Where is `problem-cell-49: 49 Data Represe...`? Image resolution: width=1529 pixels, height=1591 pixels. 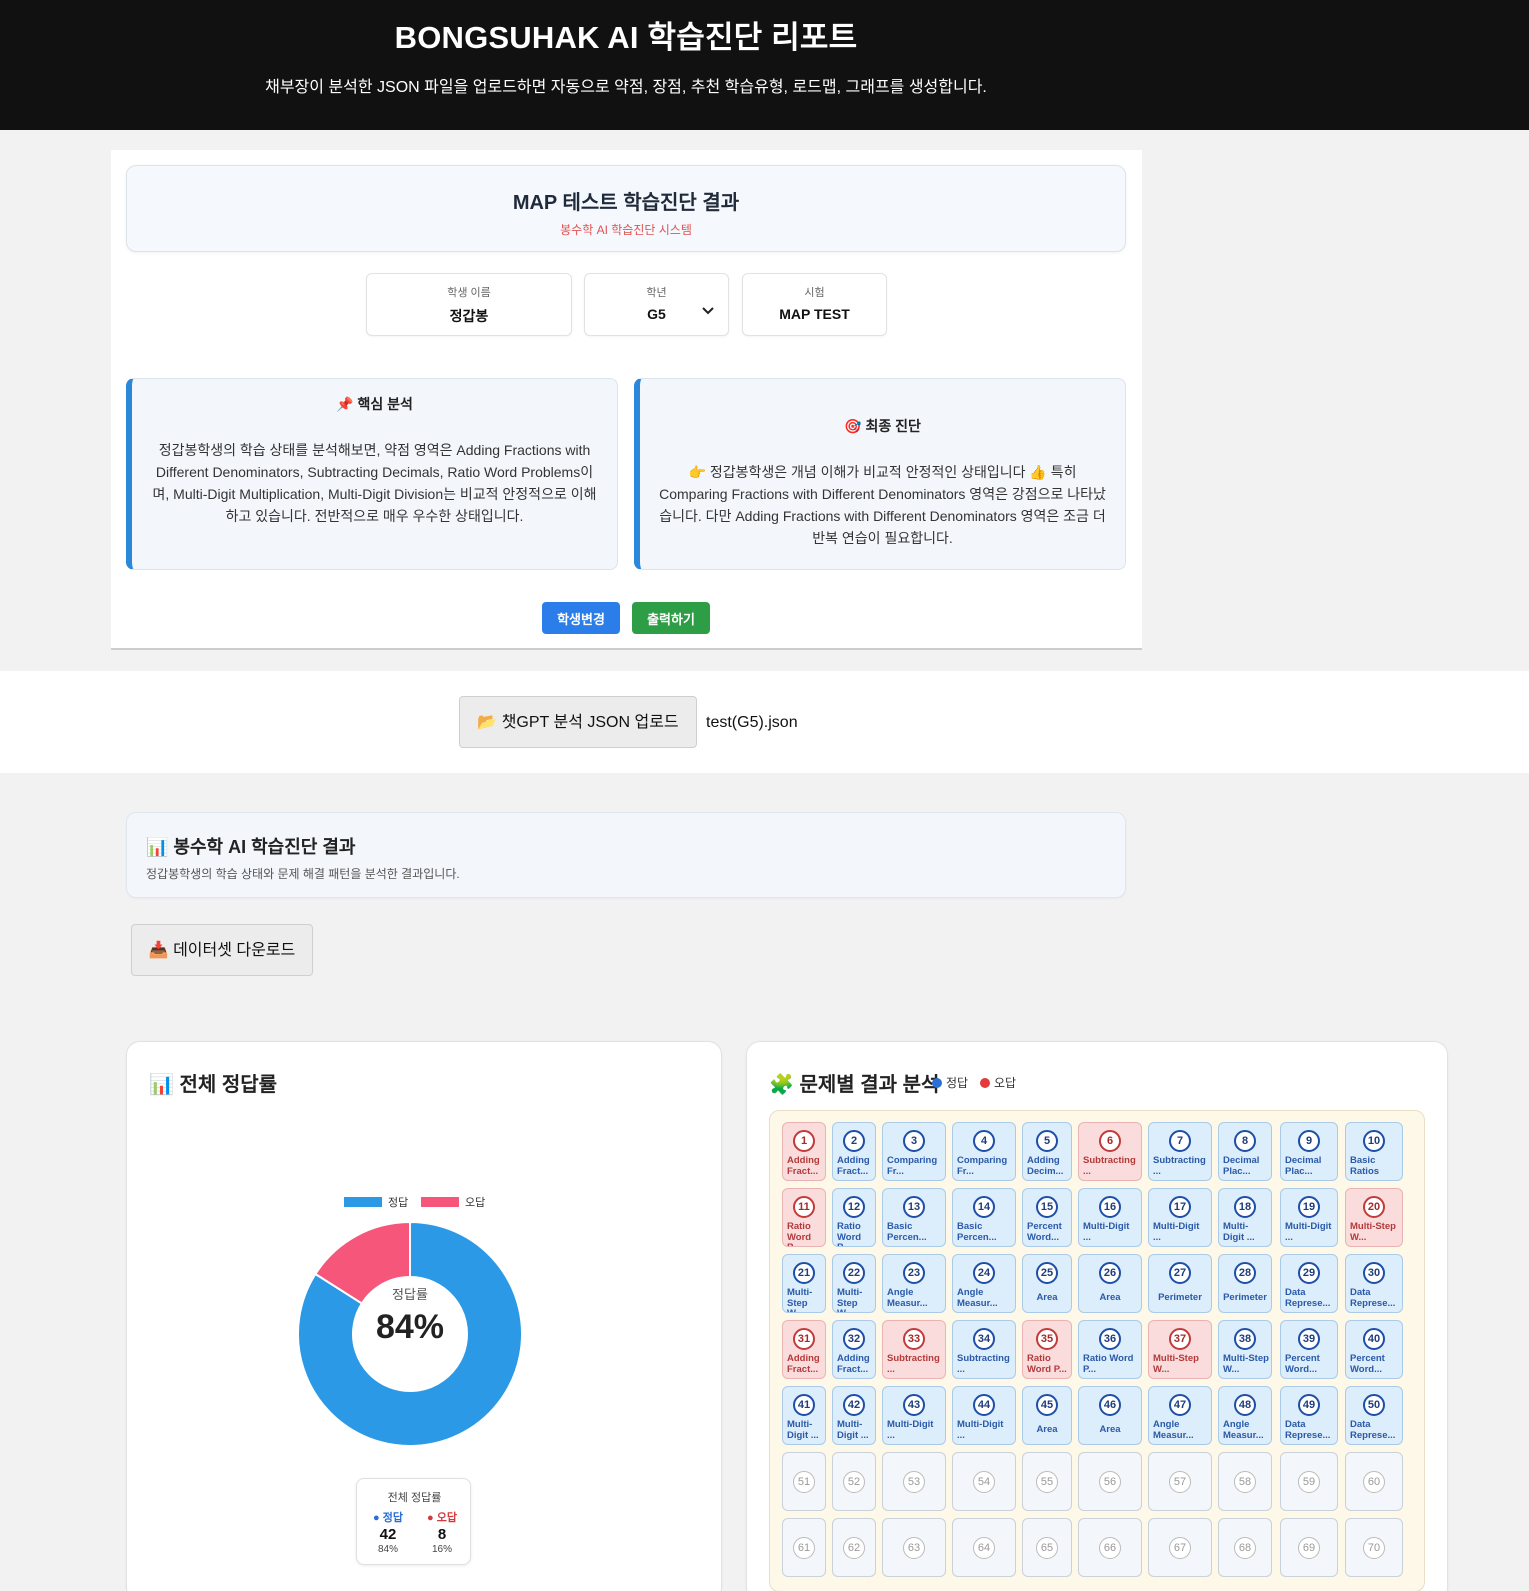
problem-cell-49: 49 Data Represe... is located at coordinates (1309, 1415).